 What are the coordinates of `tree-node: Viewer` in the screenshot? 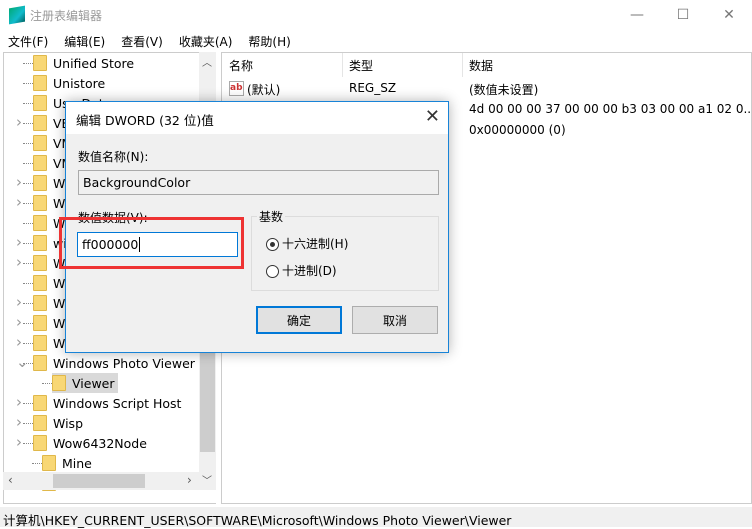 It's located at (85, 383).